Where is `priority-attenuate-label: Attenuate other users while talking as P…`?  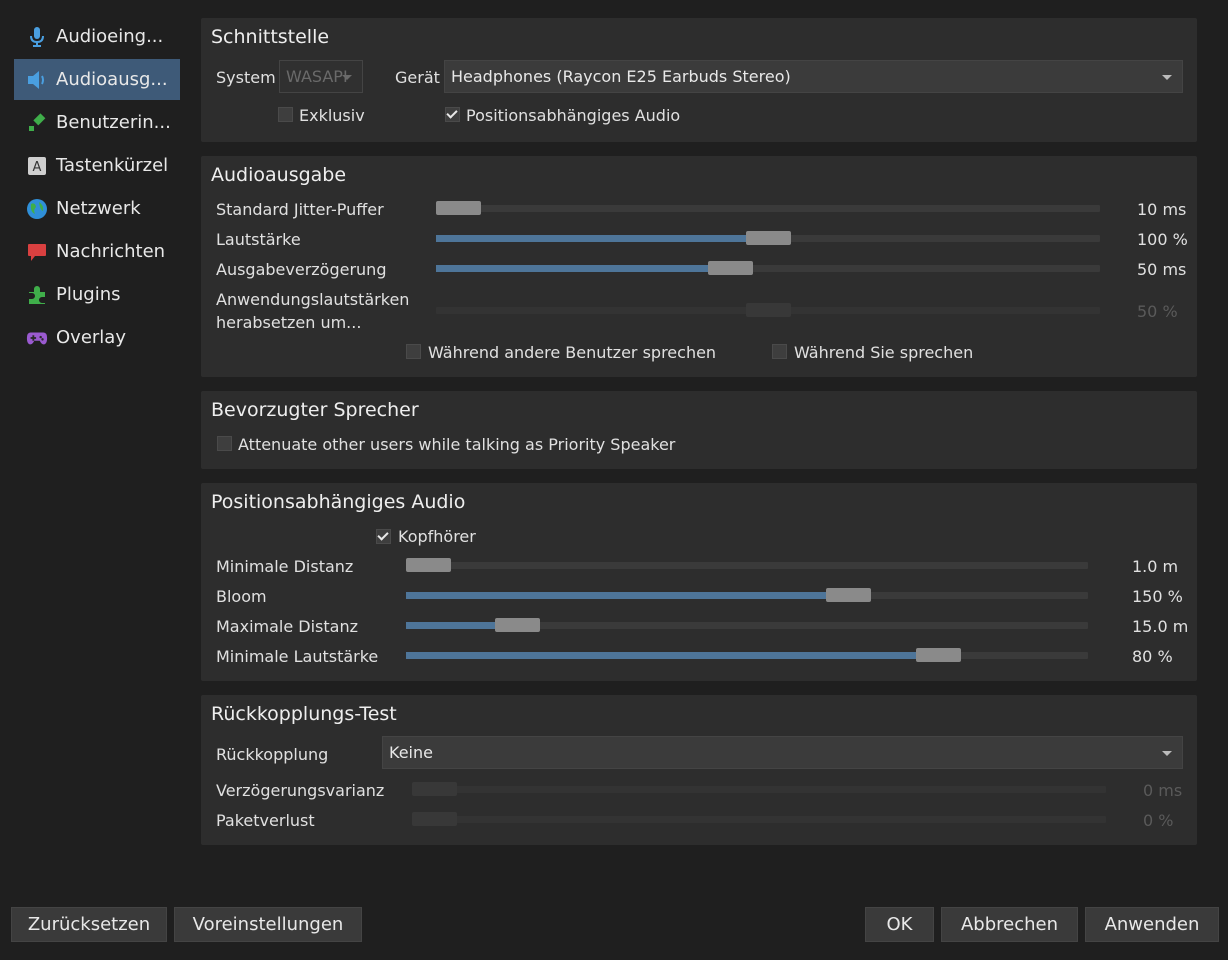 priority-attenuate-label: Attenuate other users while talking as P… is located at coordinates (457, 444).